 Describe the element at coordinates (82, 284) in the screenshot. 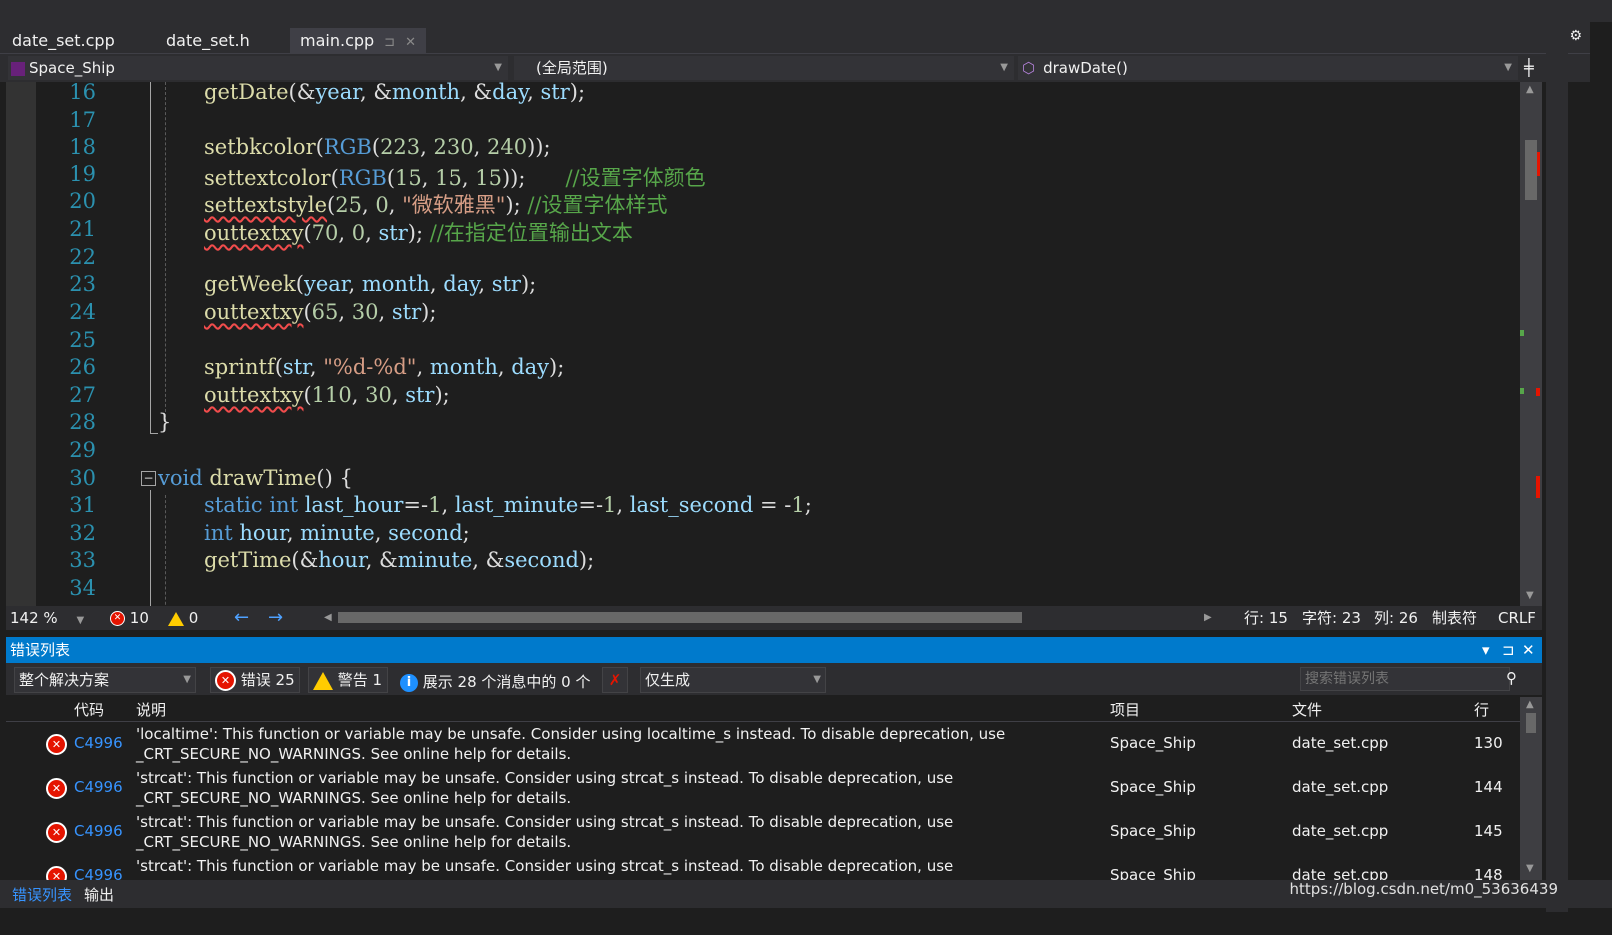

I see `line-number: 23` at that location.